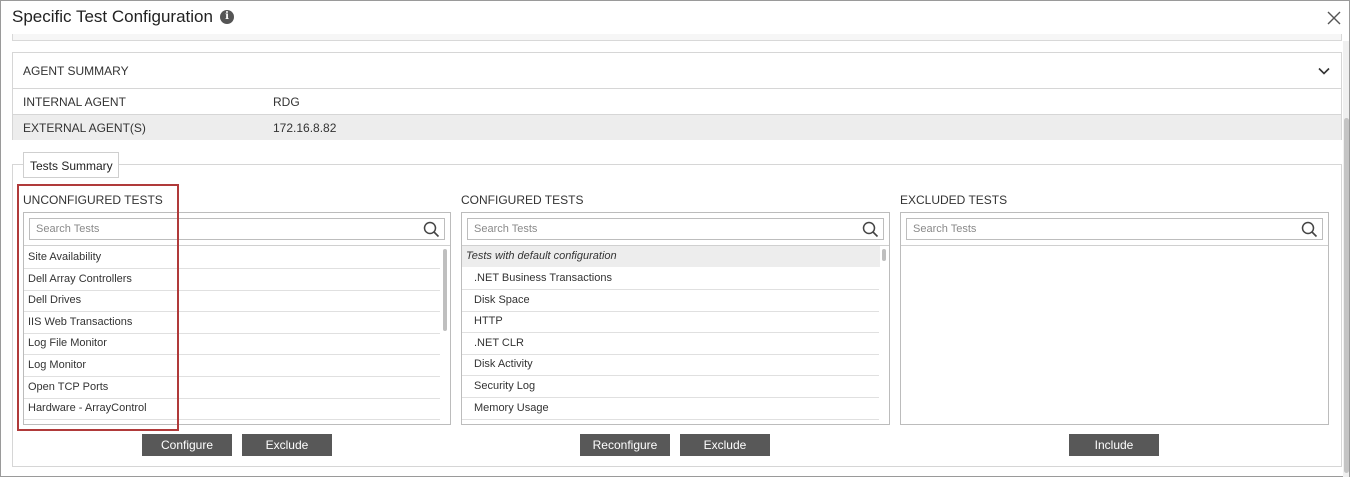 The height and width of the screenshot is (477, 1350). I want to click on excluded-search-input: Search Tests, so click(1114, 229).